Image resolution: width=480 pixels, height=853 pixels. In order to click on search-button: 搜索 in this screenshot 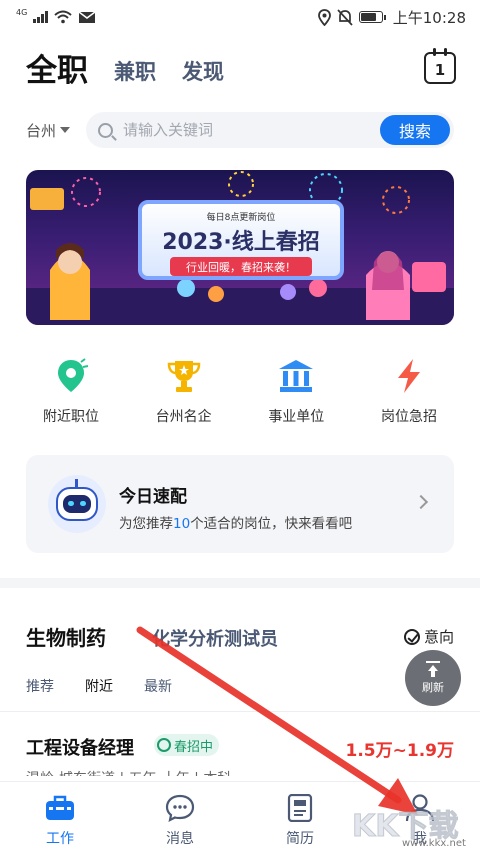, I will do `click(415, 130)`.